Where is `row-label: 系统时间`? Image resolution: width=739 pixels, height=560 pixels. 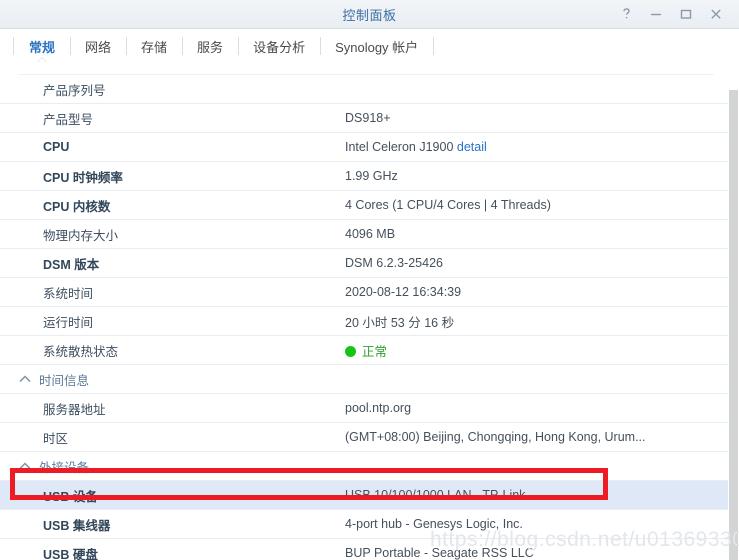 row-label: 系统时间 is located at coordinates (68, 293).